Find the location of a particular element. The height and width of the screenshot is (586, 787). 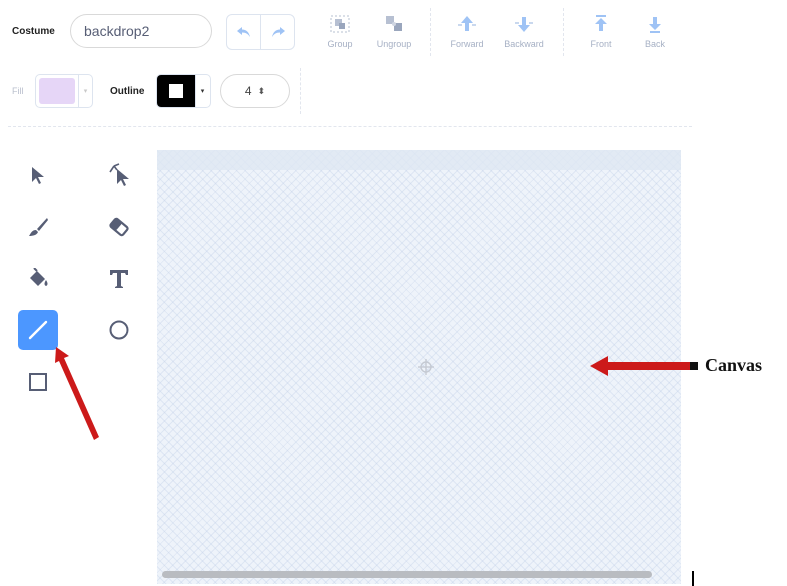

canvas-arrow is located at coordinates (644, 366).